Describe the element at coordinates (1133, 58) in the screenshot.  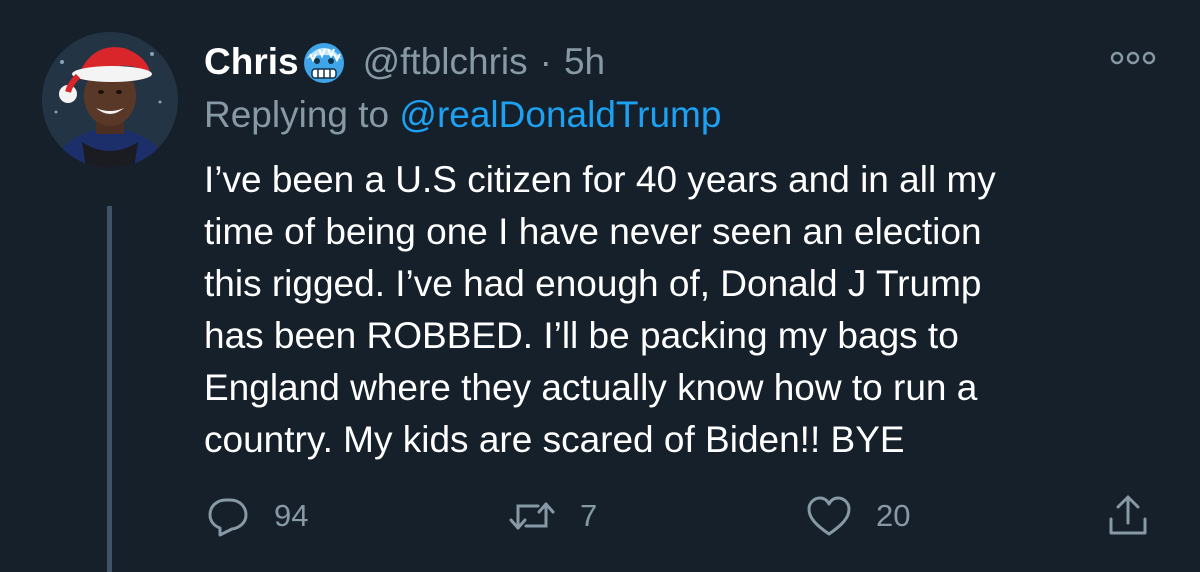
I see `more-options-icon` at that location.